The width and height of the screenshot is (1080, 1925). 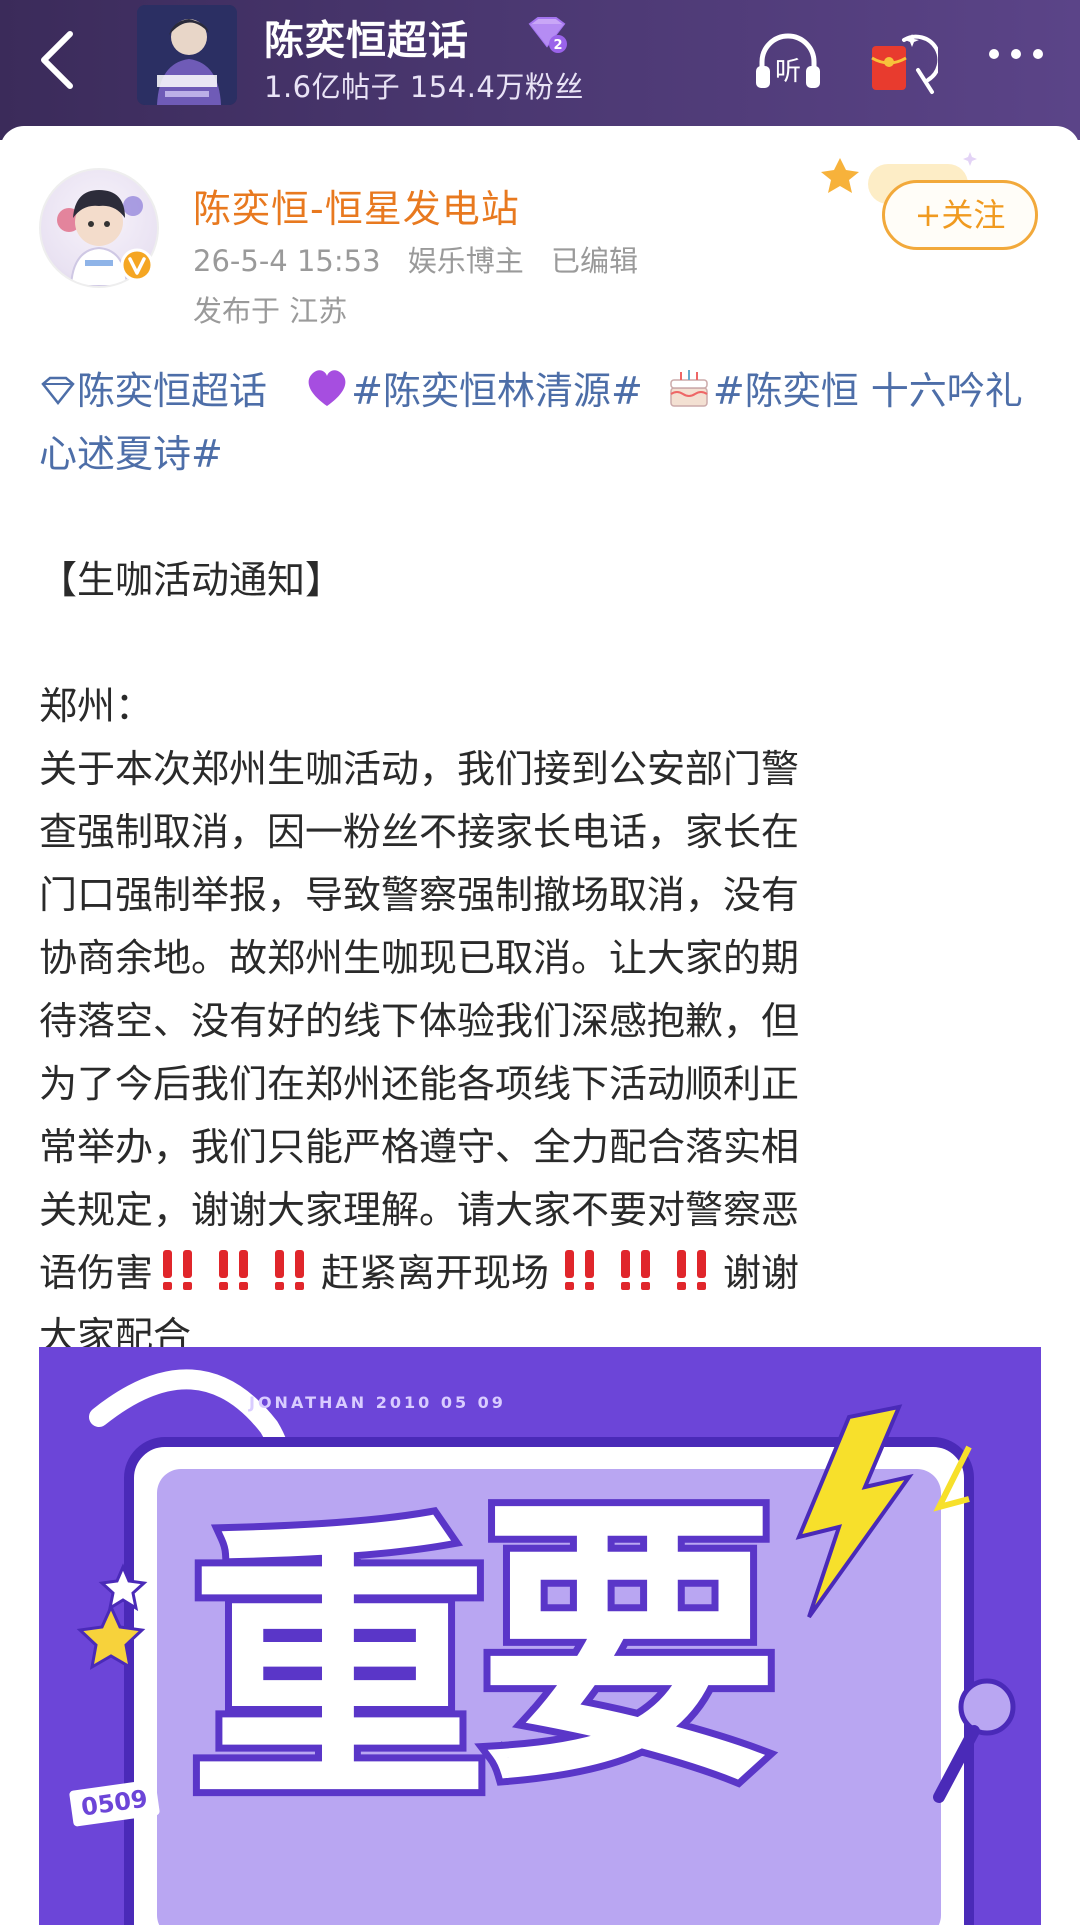 What do you see at coordinates (191, 580) in the screenshot?
I see `post-heading: 【生咖活动通知】` at bounding box center [191, 580].